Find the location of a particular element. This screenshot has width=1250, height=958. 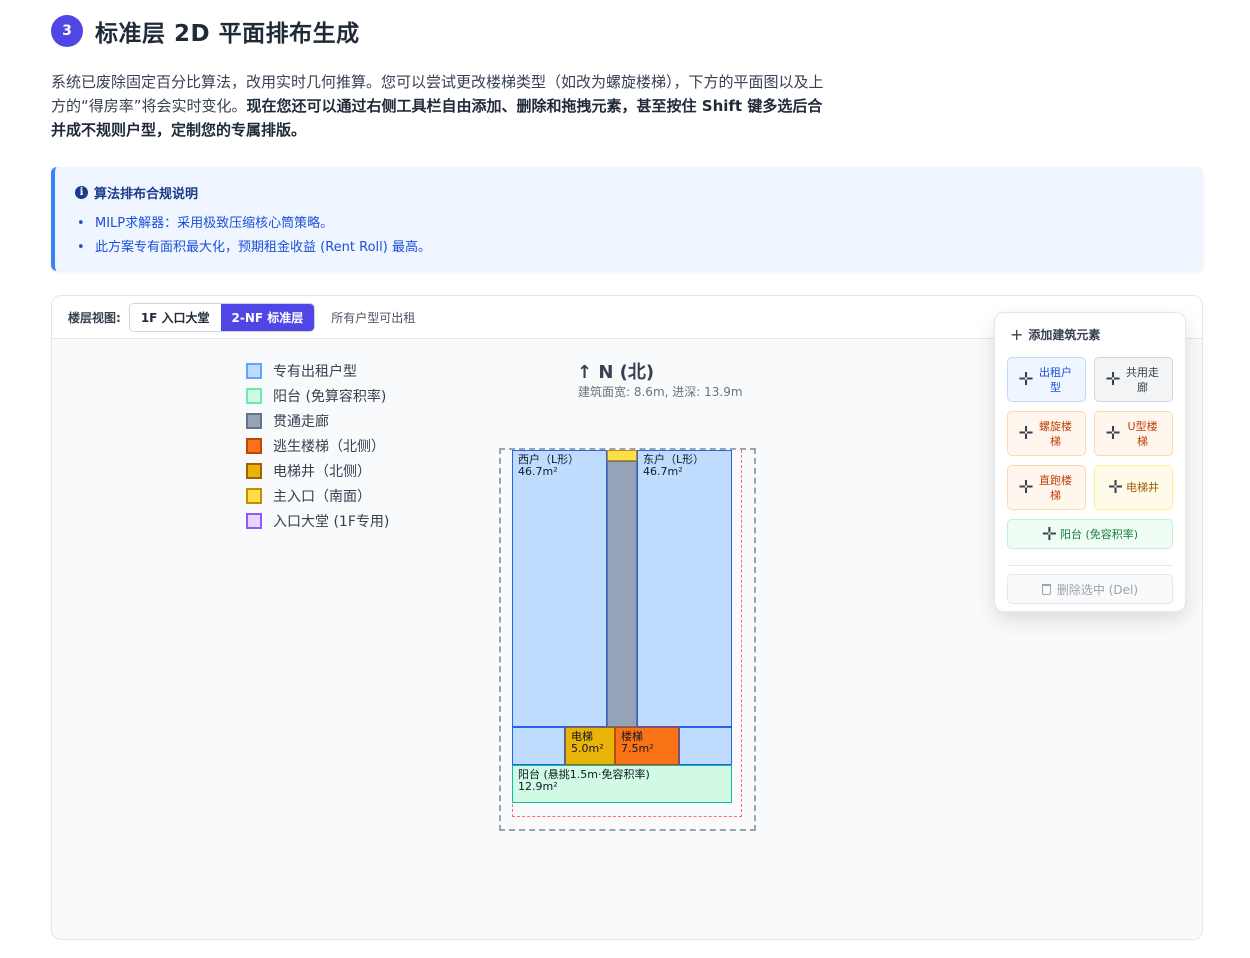

floor-tabs: 1F 入口大堂 2-NF 标准层 is located at coordinates (222, 317).